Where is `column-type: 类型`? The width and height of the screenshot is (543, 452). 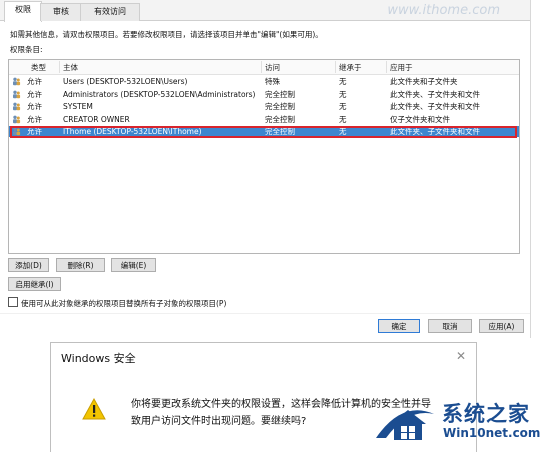 column-type: 类型 is located at coordinates (38, 67).